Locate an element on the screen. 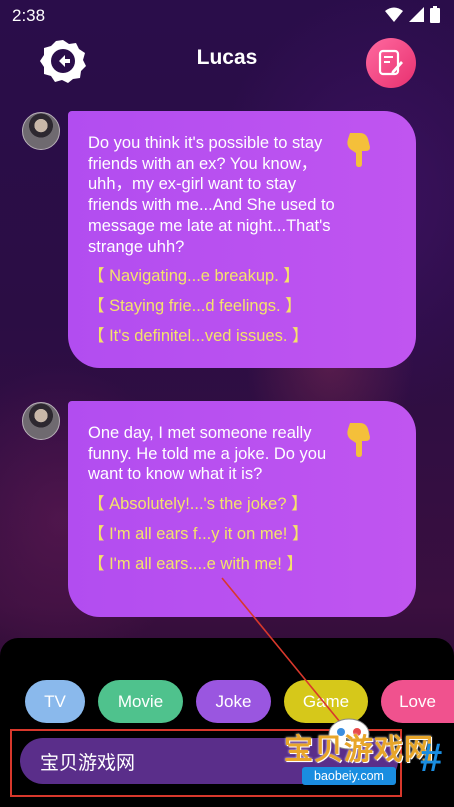 The height and width of the screenshot is (807, 454). reply-option: 【 I'm all ears....e with me! 】 is located at coordinates (217, 564).